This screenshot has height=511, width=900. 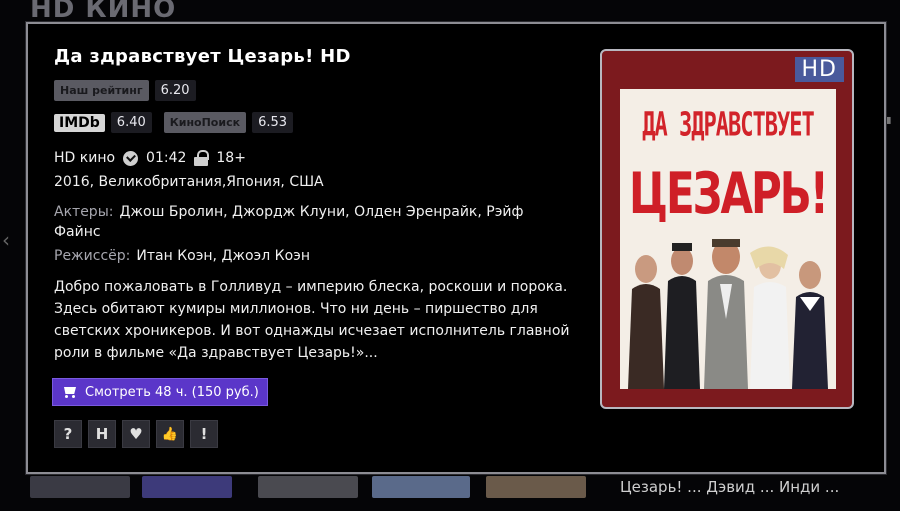 I want to click on cart-icon, so click(x=69, y=392).